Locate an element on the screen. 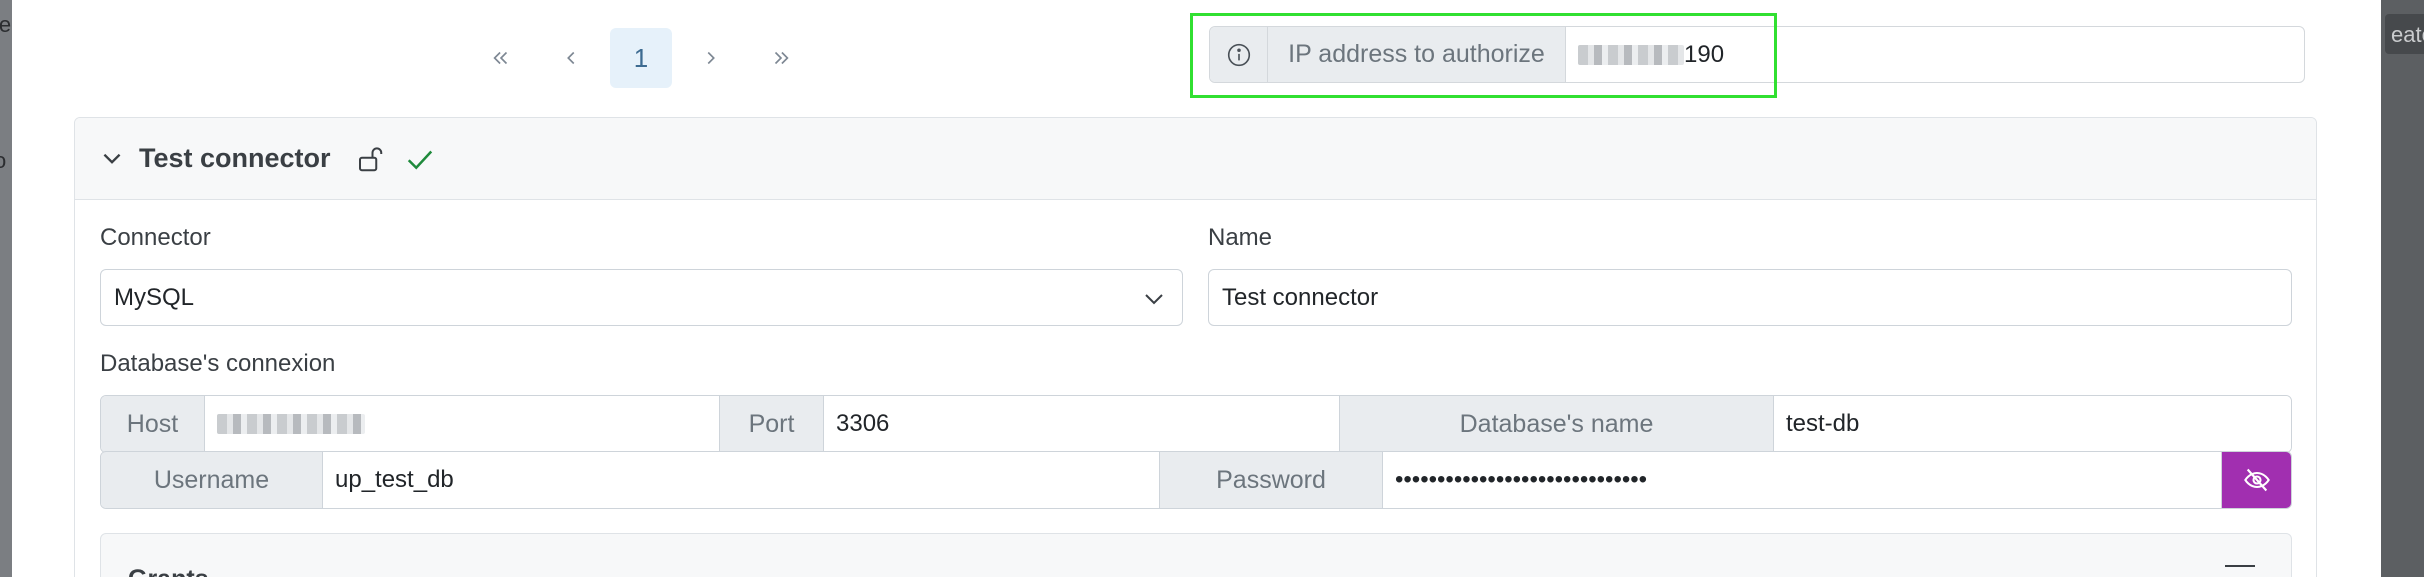 The image size is (2424, 577). check-icon is located at coordinates (419, 160).